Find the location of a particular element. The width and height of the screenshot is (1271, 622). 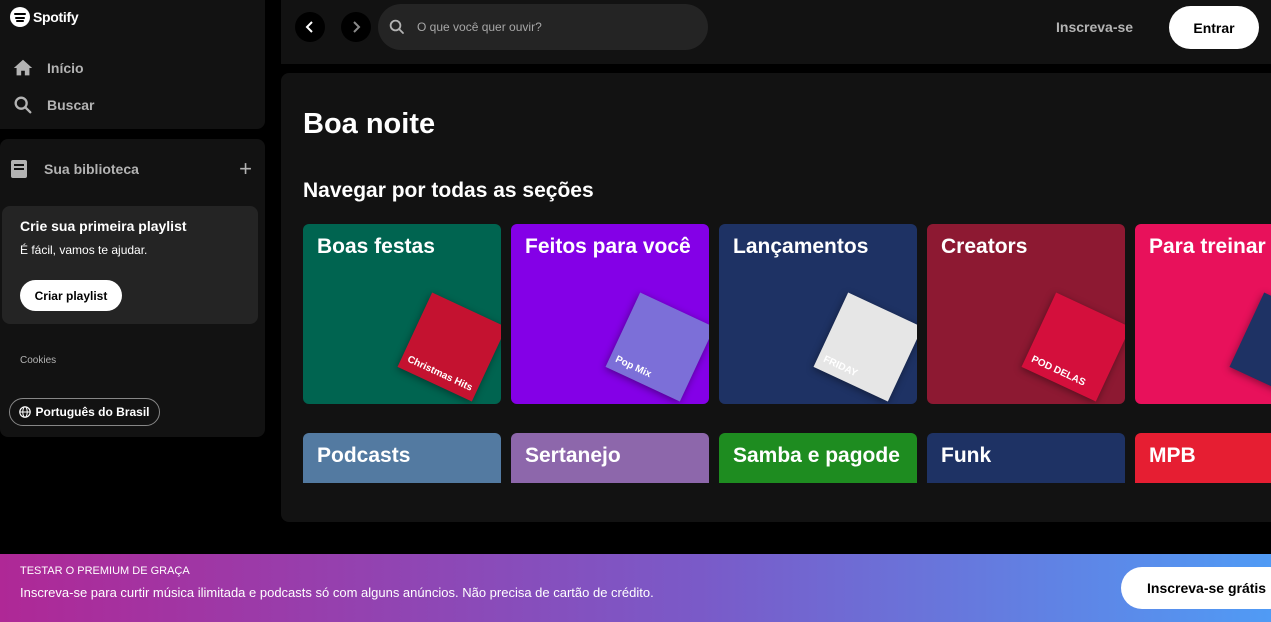

tile-cover-art: Pop Mix is located at coordinates (657, 347).